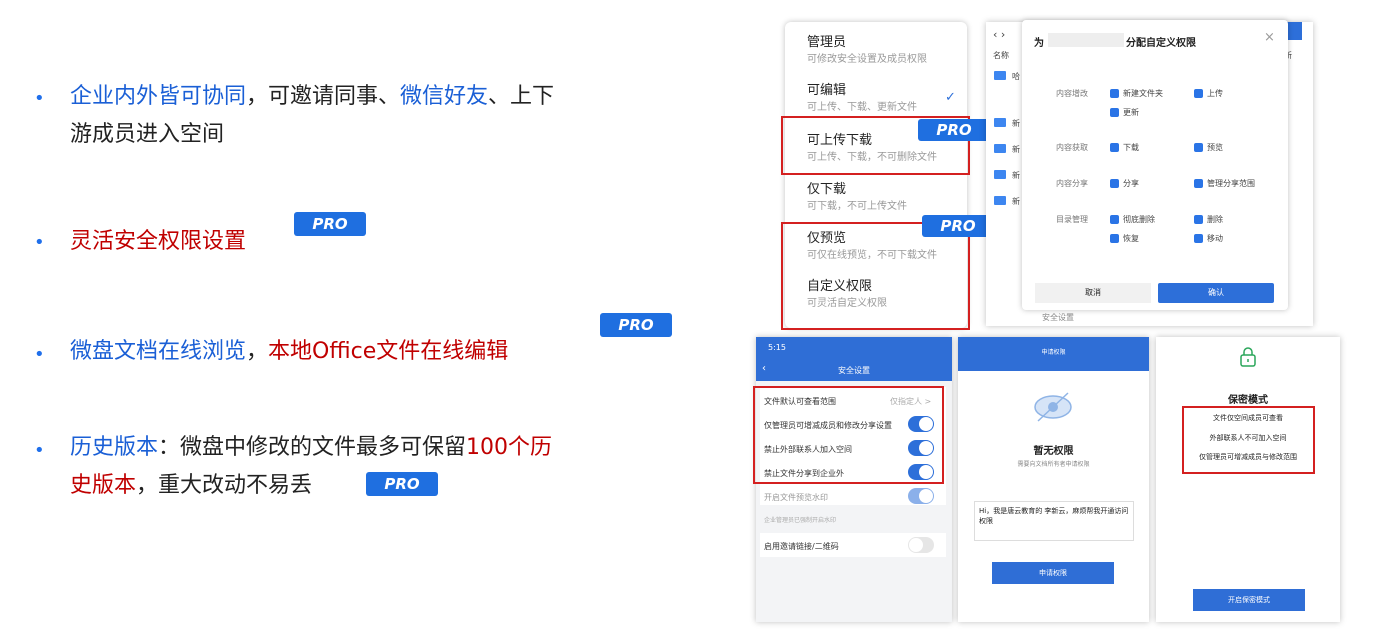 Image resolution: width=1379 pixels, height=639 pixels. Describe the element at coordinates (1248, 357) in the screenshot. I see `lock-icon` at that location.